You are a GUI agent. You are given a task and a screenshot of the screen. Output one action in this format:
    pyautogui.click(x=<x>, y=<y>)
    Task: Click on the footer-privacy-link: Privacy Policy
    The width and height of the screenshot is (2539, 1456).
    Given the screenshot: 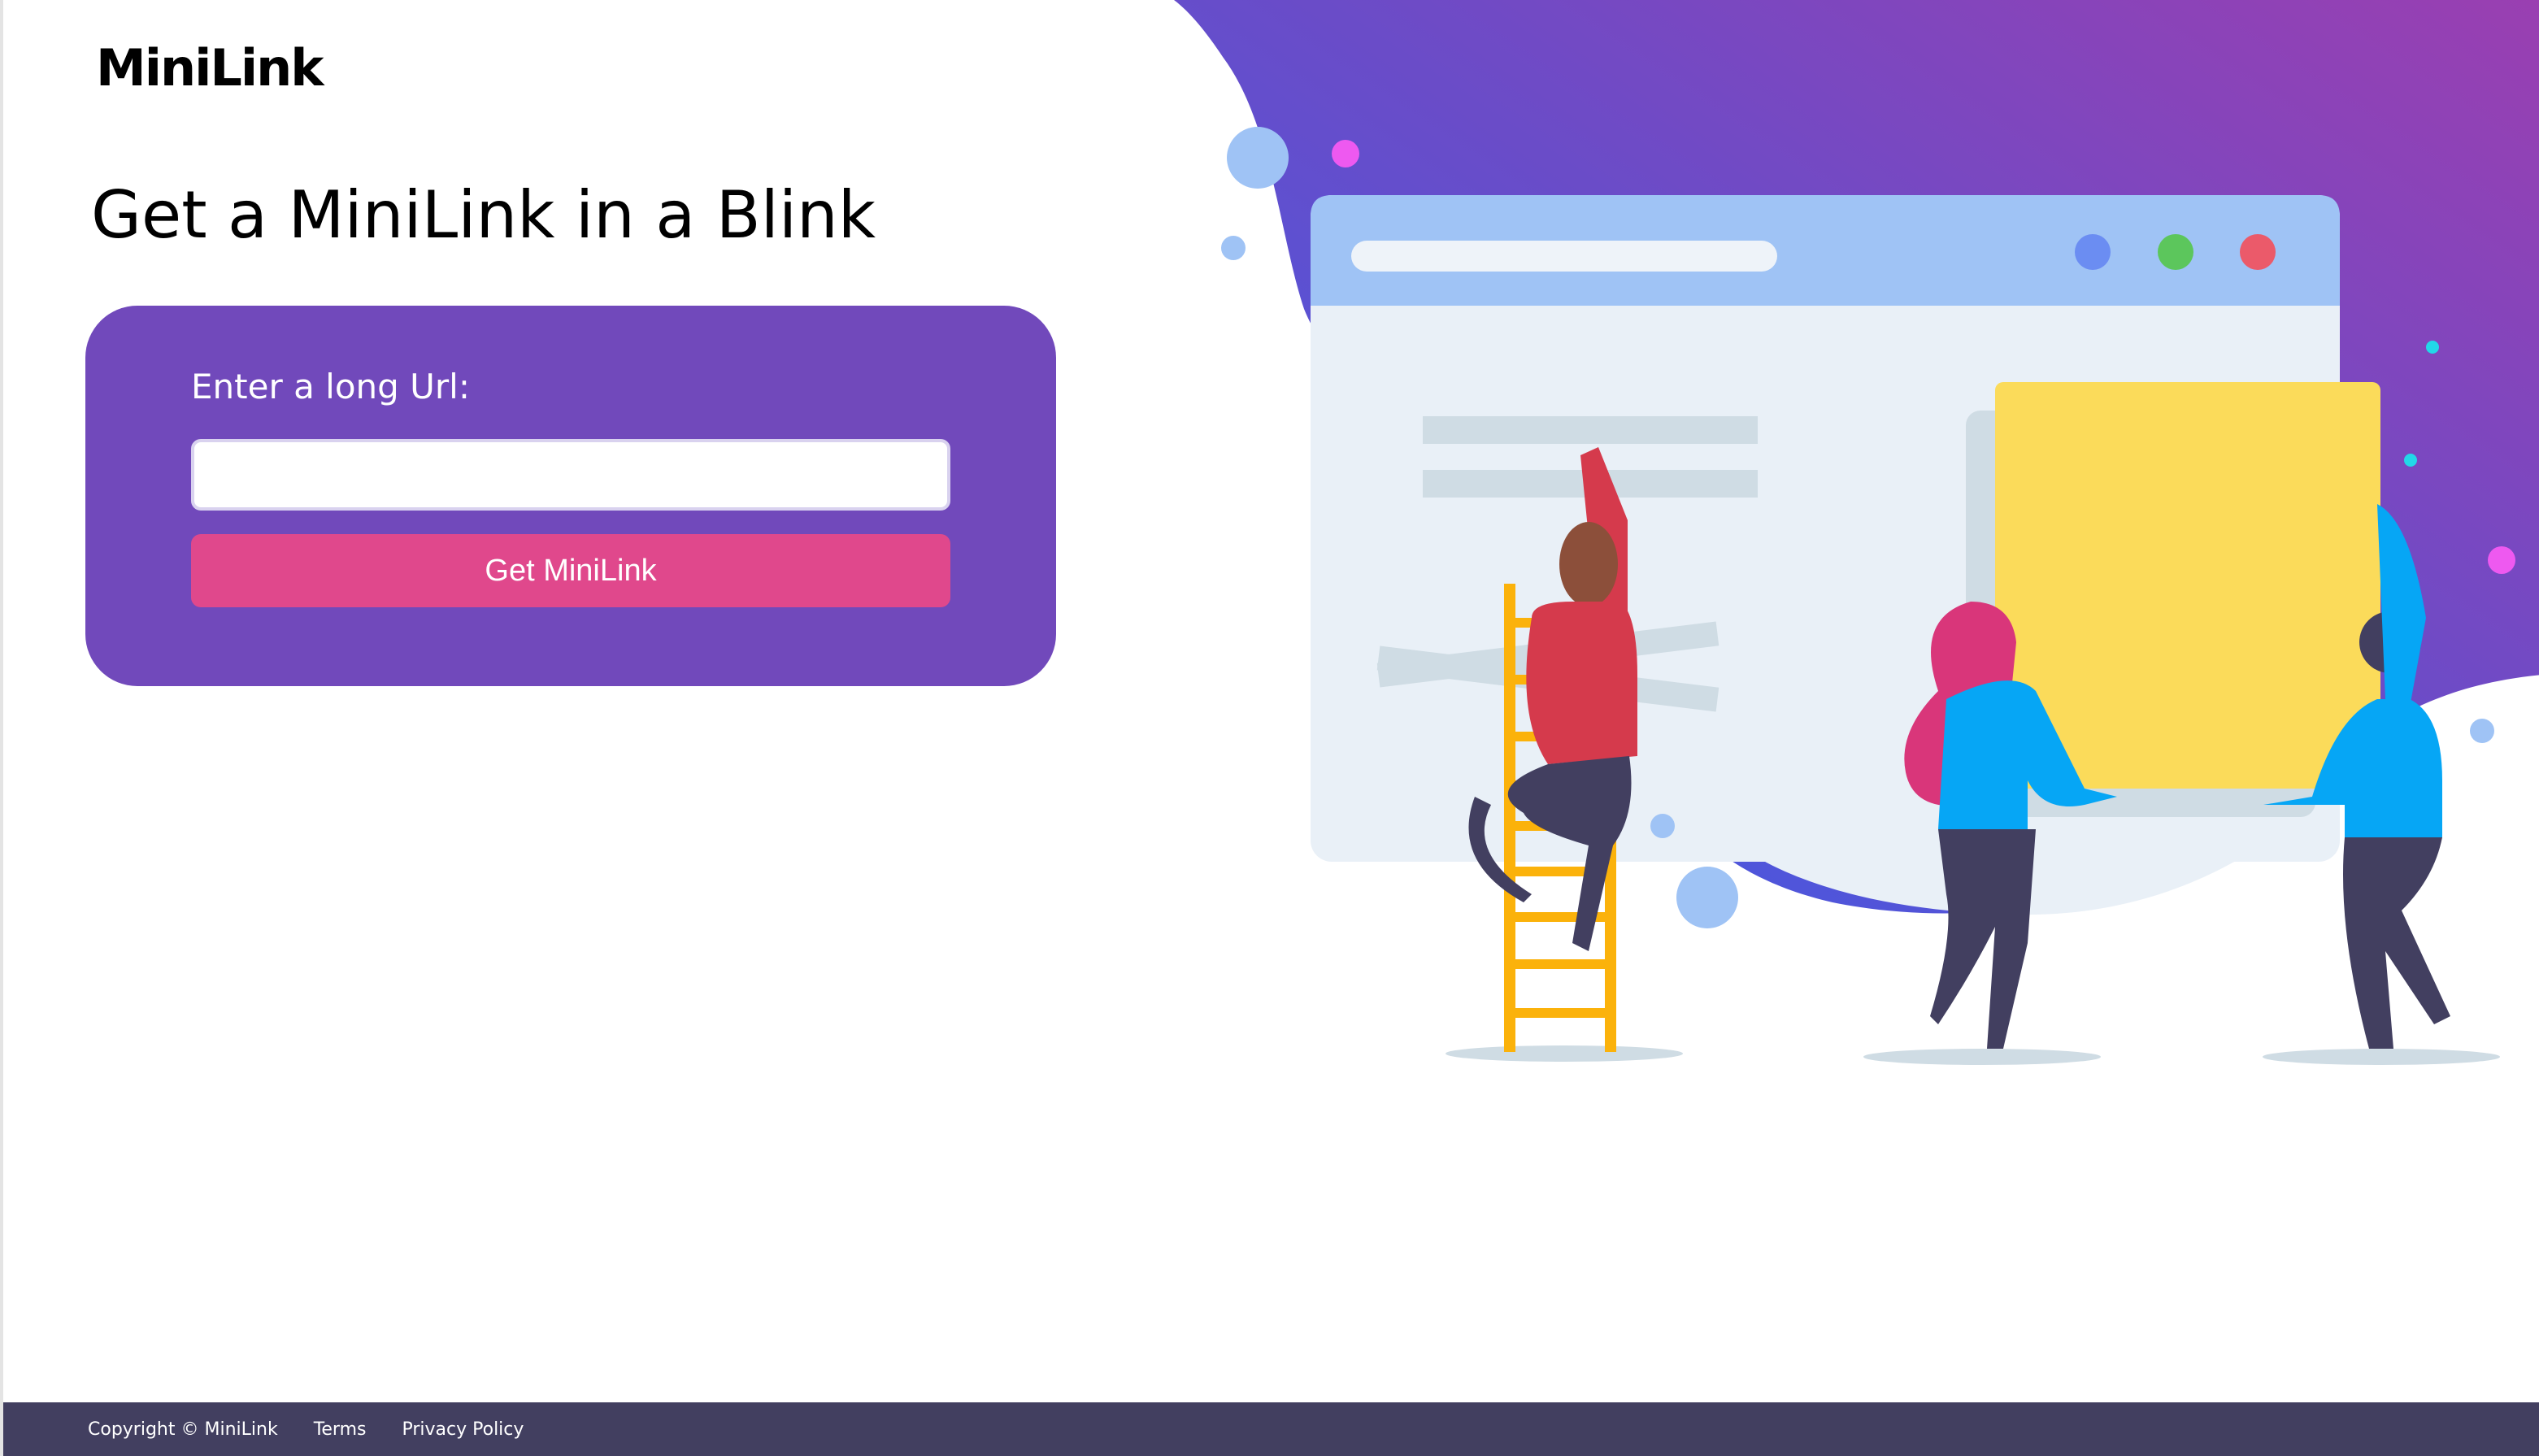 What is the action you would take?
    pyautogui.click(x=463, y=1430)
    